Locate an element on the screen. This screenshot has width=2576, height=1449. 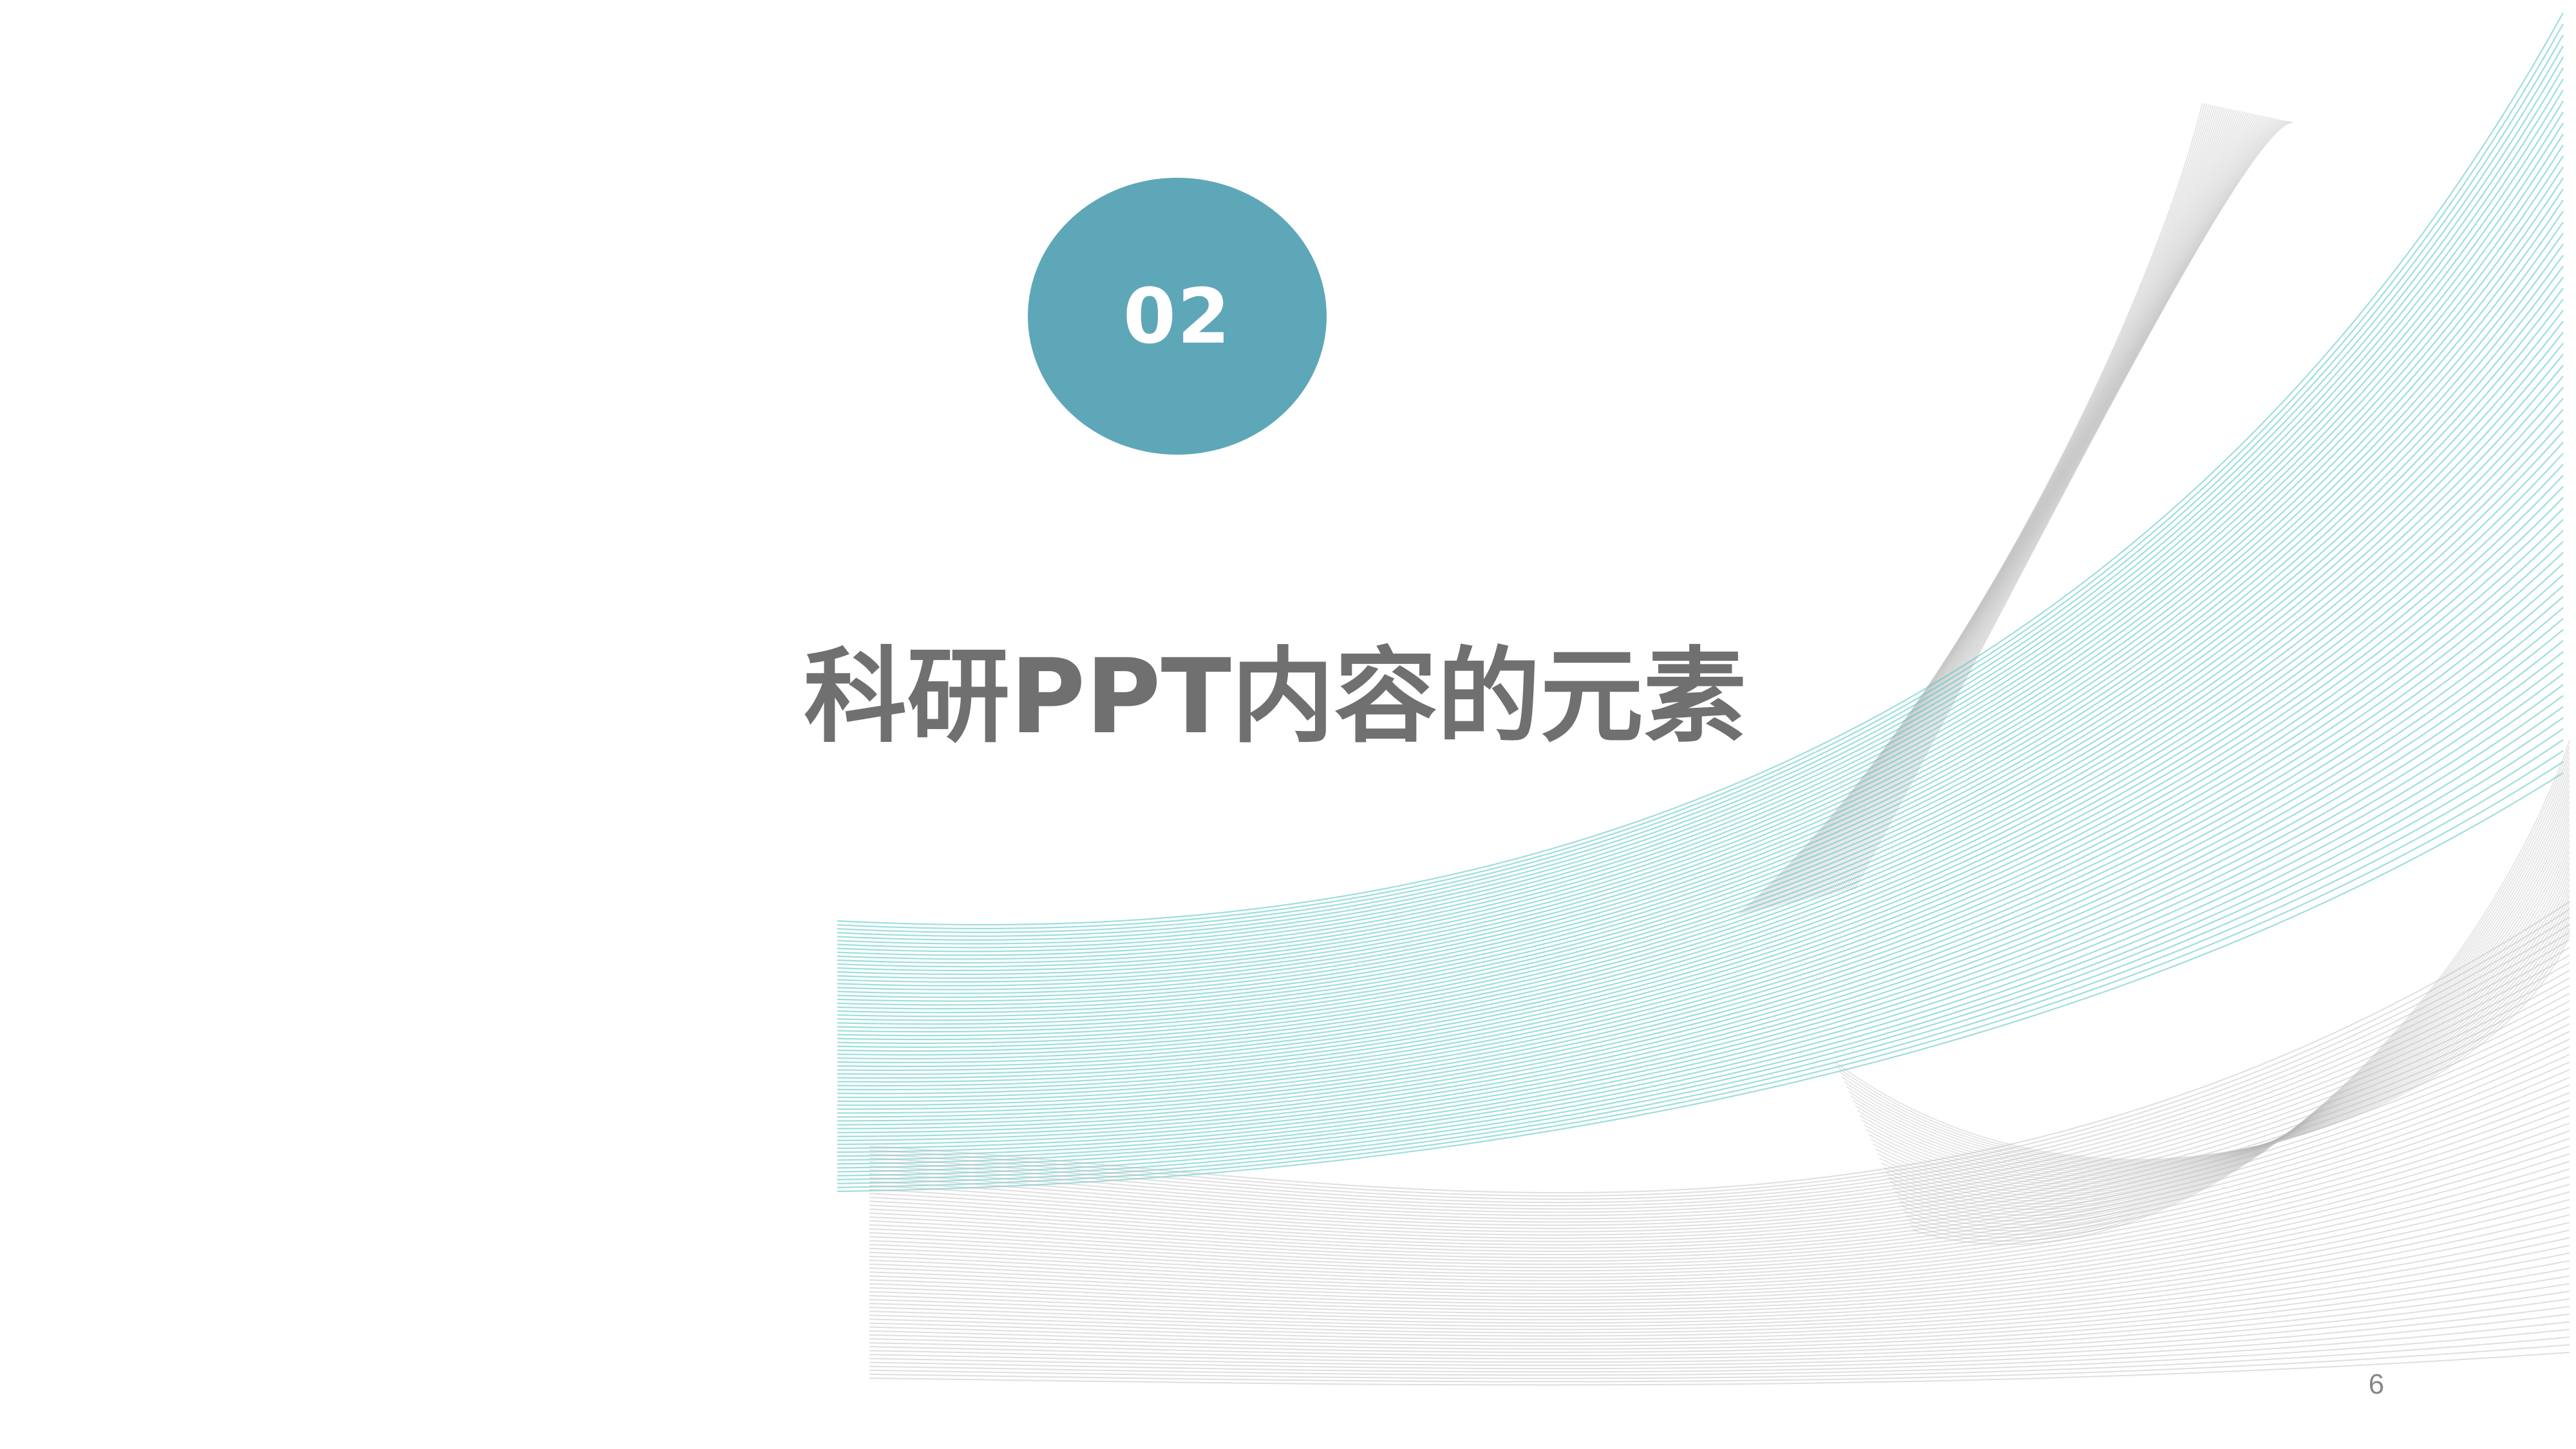
section-number: 02 is located at coordinates (1177, 317).